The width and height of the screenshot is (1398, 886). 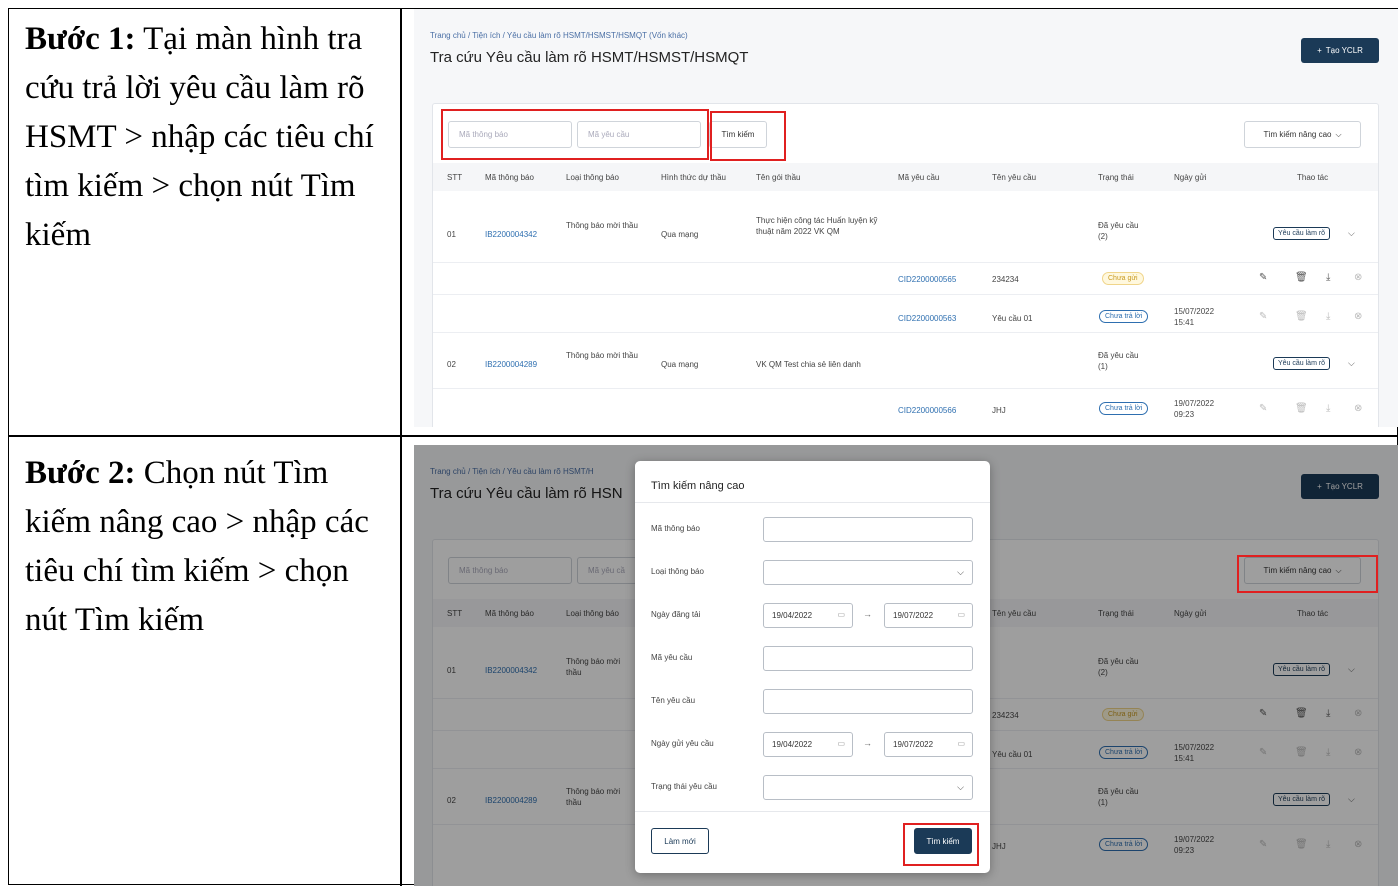 I want to click on modal-notice-type-select: ⌵, so click(x=868, y=572).